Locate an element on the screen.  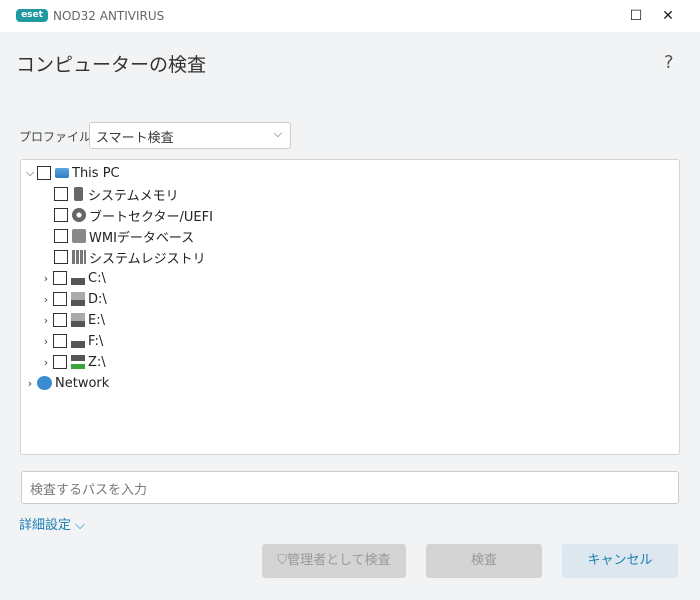
tree-label: E:\ is located at coordinates (96, 320).